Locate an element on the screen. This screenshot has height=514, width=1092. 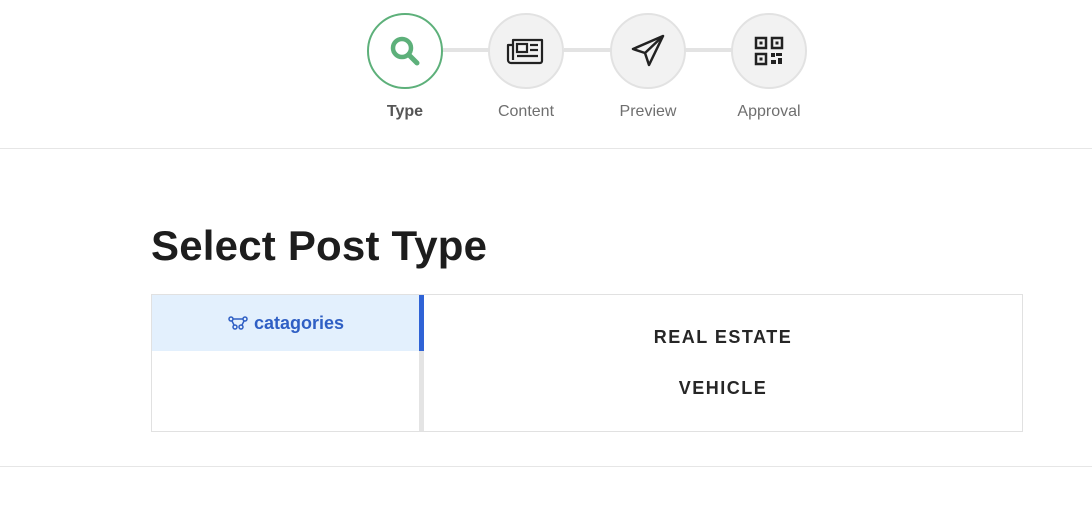
step-preview-circle is located at coordinates (648, 51).